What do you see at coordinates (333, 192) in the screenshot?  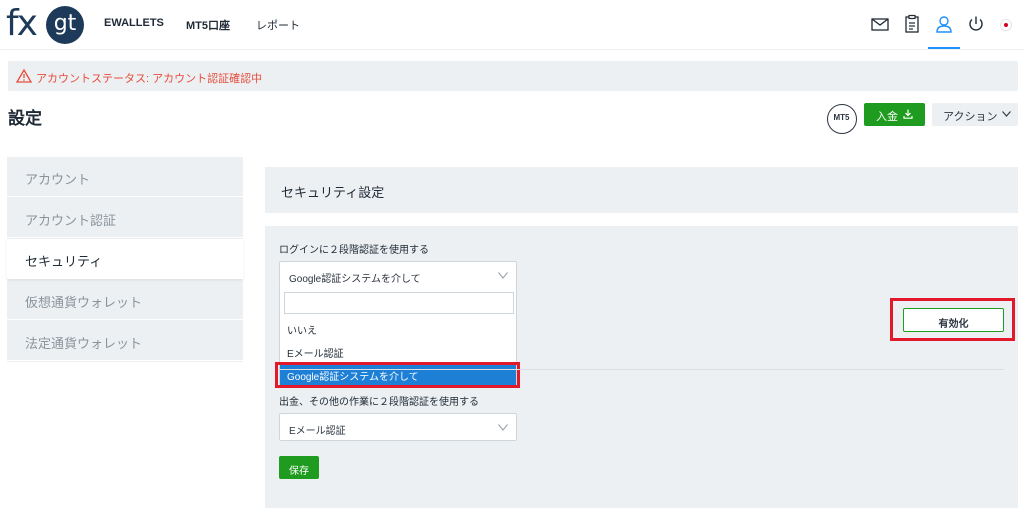 I see `section-title: セキュリティ設定` at bounding box center [333, 192].